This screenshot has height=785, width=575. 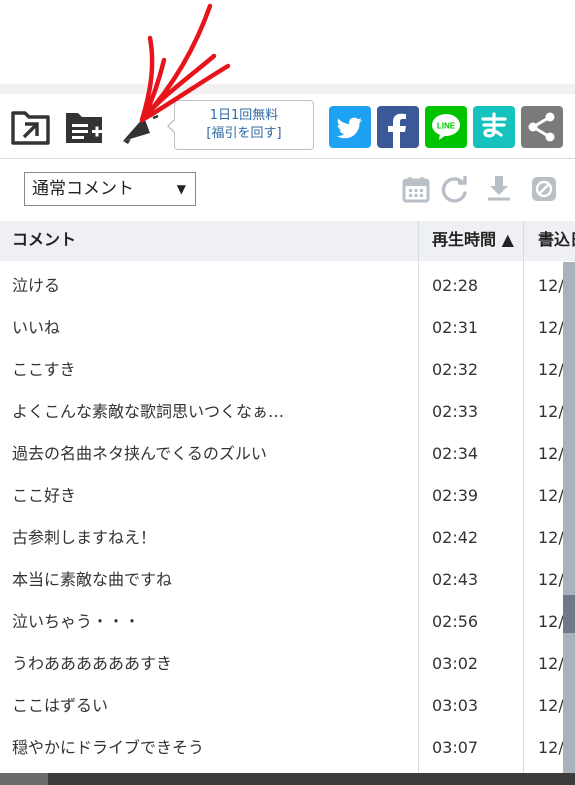 What do you see at coordinates (83, 189) in the screenshot?
I see `comment-type-value: 通常コメント` at bounding box center [83, 189].